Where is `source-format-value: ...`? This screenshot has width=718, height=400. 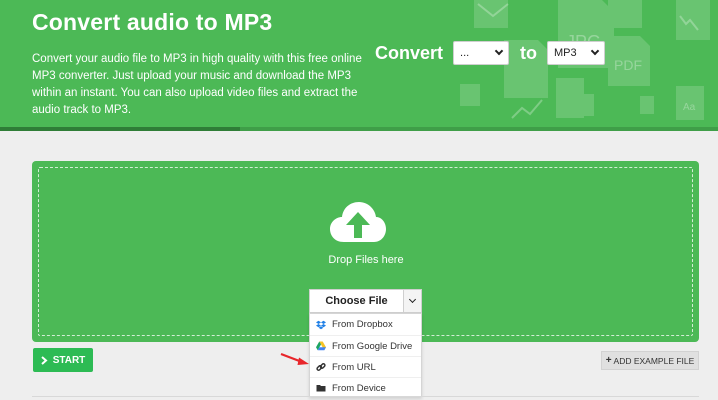
source-format-value: ... is located at coordinates (465, 53).